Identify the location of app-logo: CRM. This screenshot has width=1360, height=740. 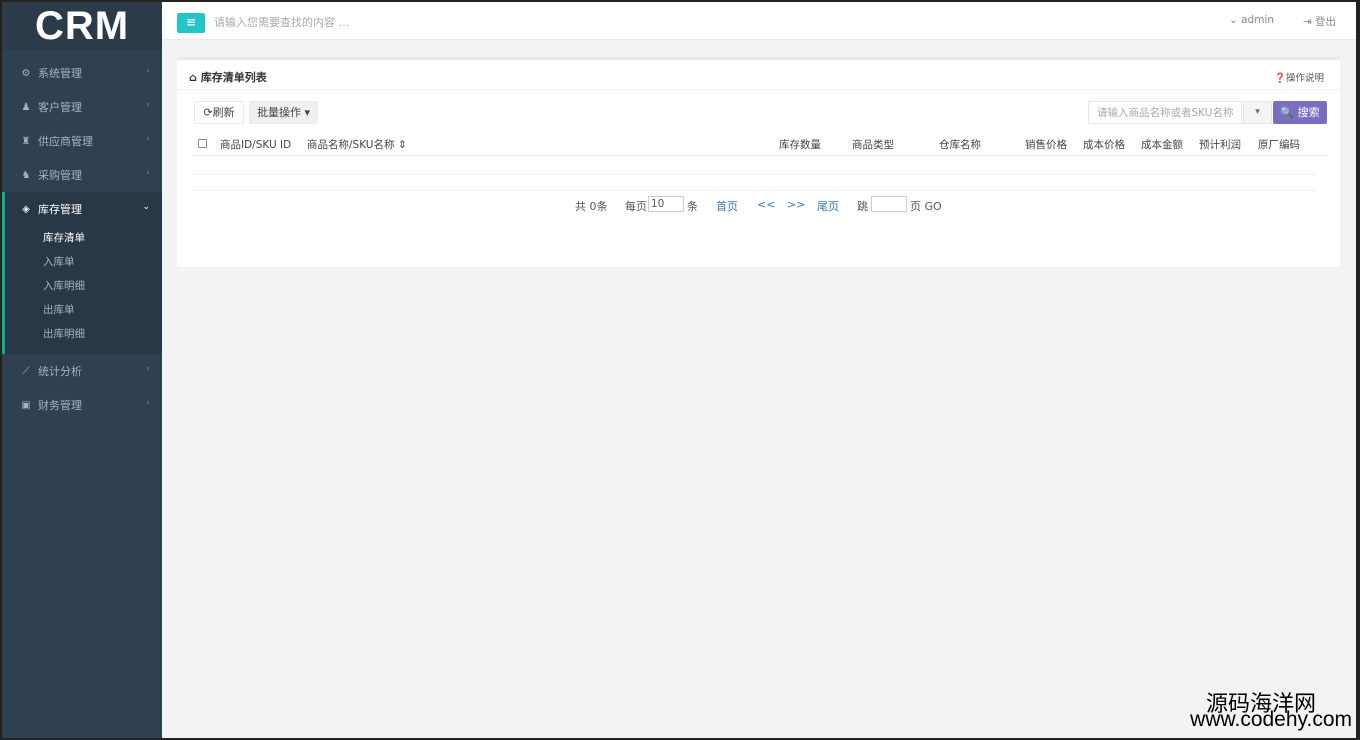
(82, 26).